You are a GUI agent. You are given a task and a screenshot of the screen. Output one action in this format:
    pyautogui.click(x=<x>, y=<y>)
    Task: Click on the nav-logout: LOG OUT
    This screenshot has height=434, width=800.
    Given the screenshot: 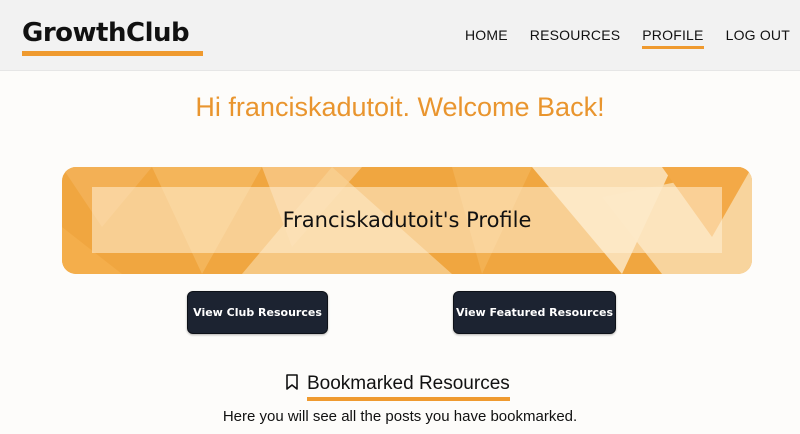 What is the action you would take?
    pyautogui.click(x=758, y=35)
    